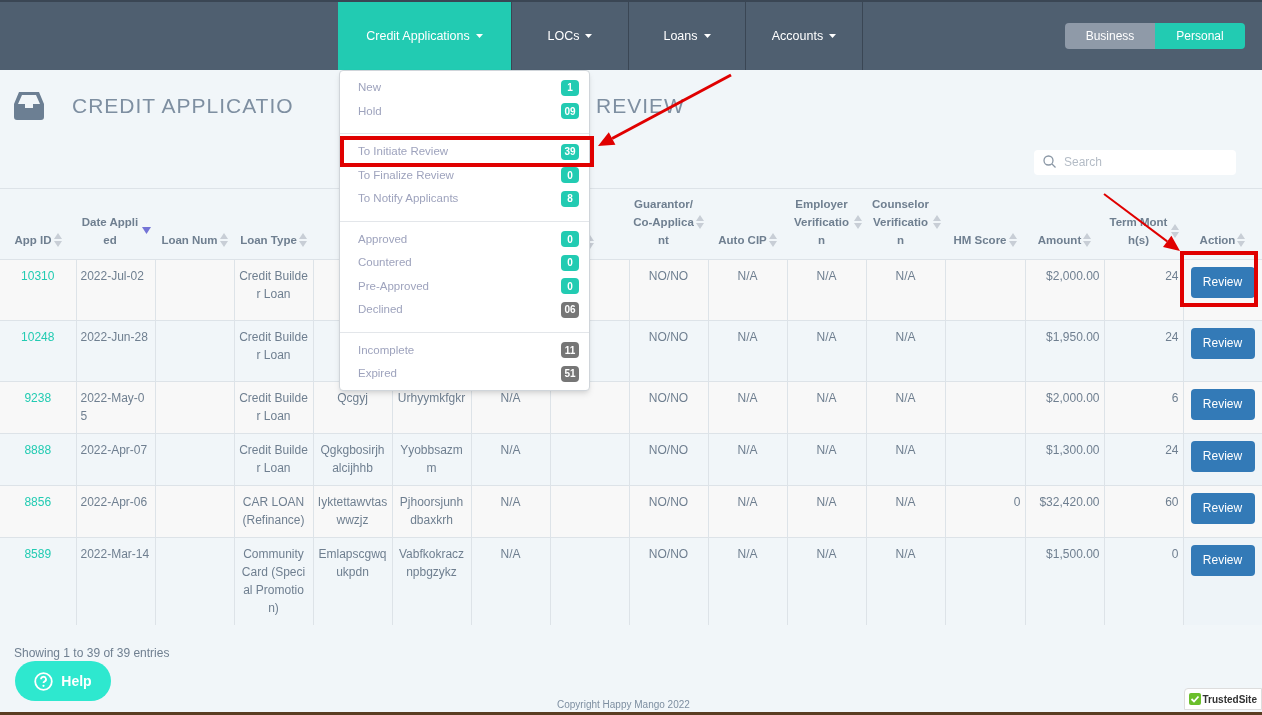  I want to click on trusted-site-badge: TrustedSite, so click(1222, 699).